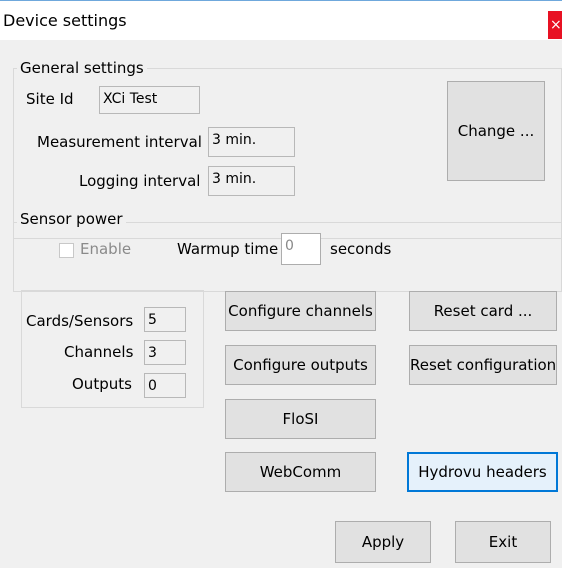  What do you see at coordinates (251, 142) in the screenshot?
I see `measurement-interval-field: 3 min.` at bounding box center [251, 142].